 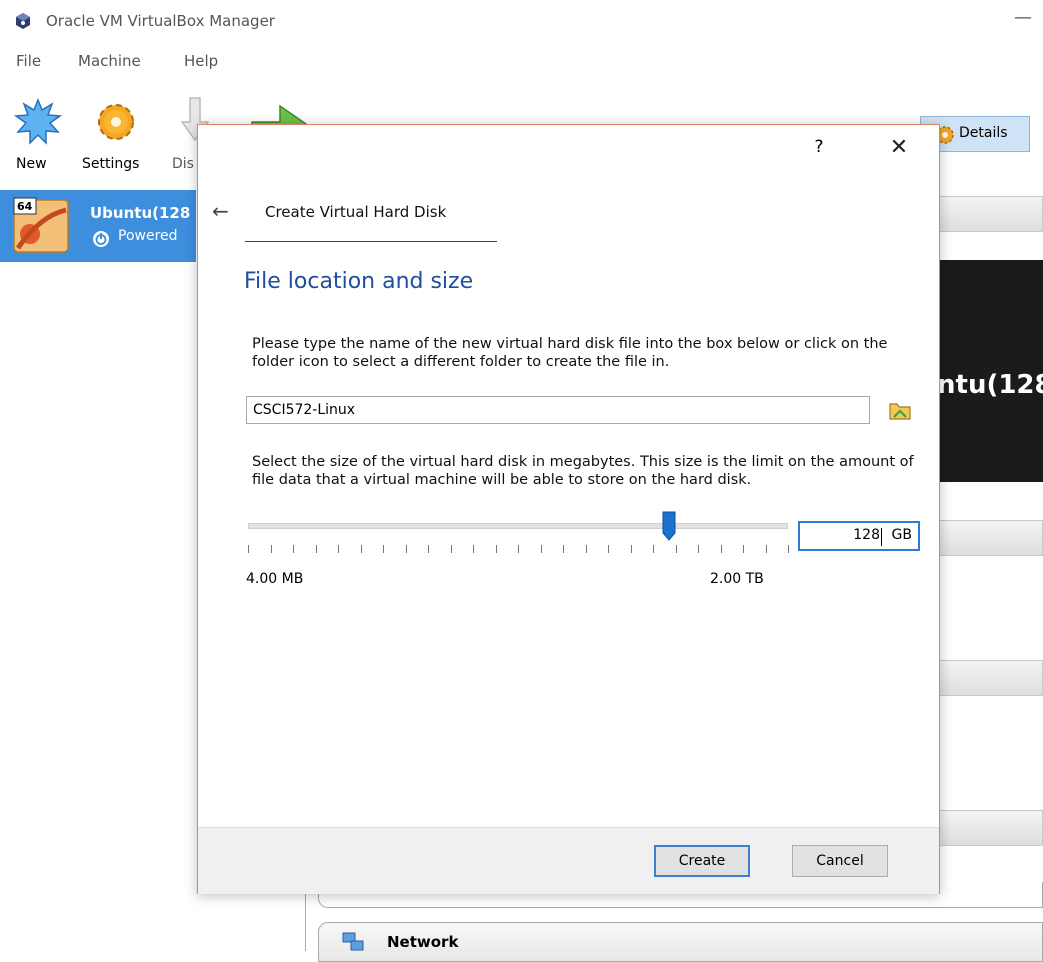 I want to click on network-title: Network, so click(x=423, y=942).